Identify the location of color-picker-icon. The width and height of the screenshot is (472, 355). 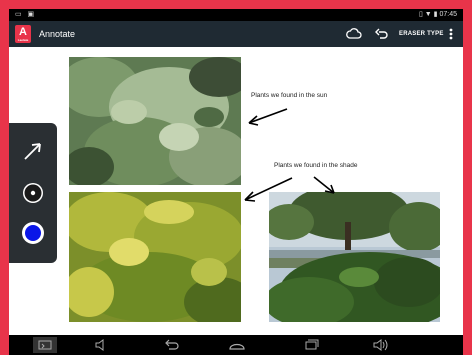
(33, 233).